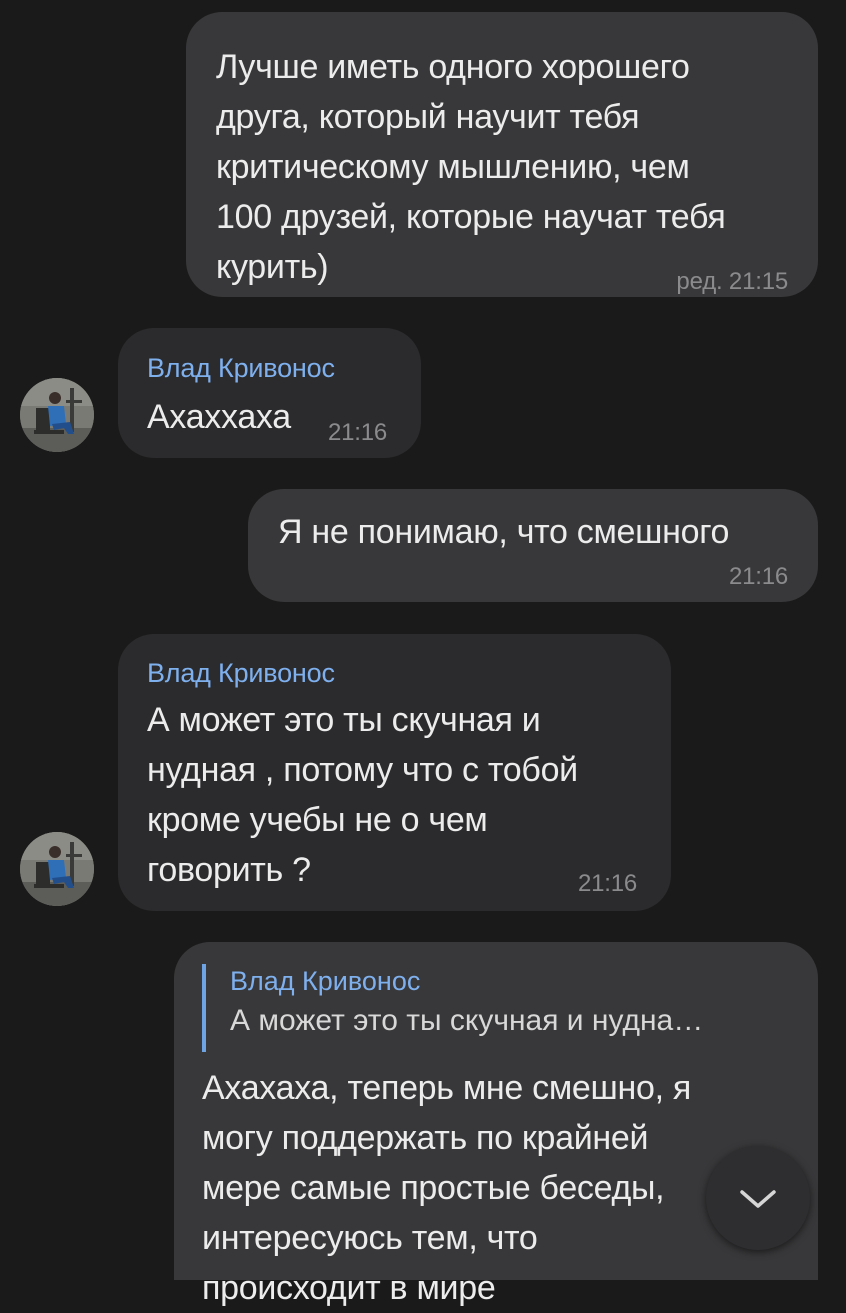  Describe the element at coordinates (219, 417) in the screenshot. I see `message-text: Ахаххаха` at that location.